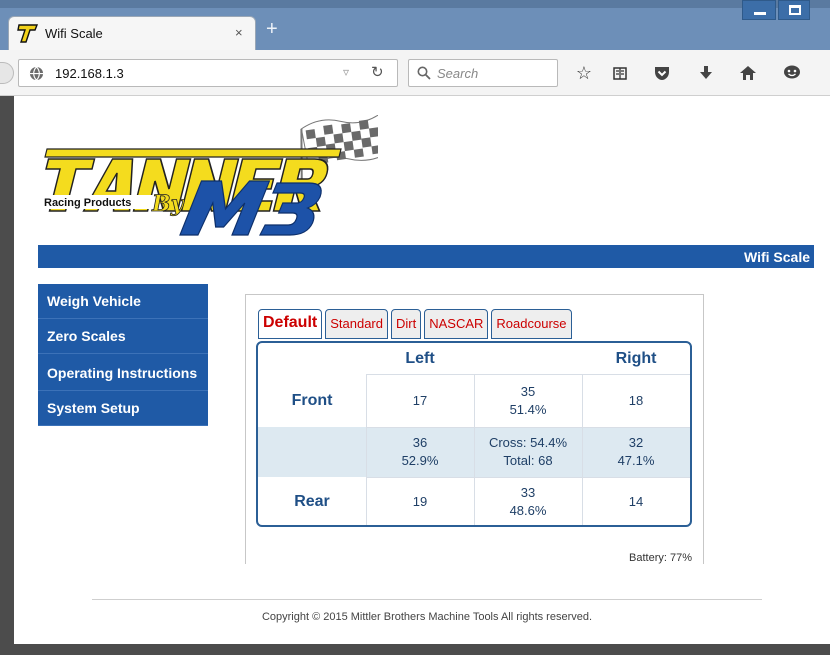 The image size is (830, 655). I want to click on footer-divider, so click(427, 599).